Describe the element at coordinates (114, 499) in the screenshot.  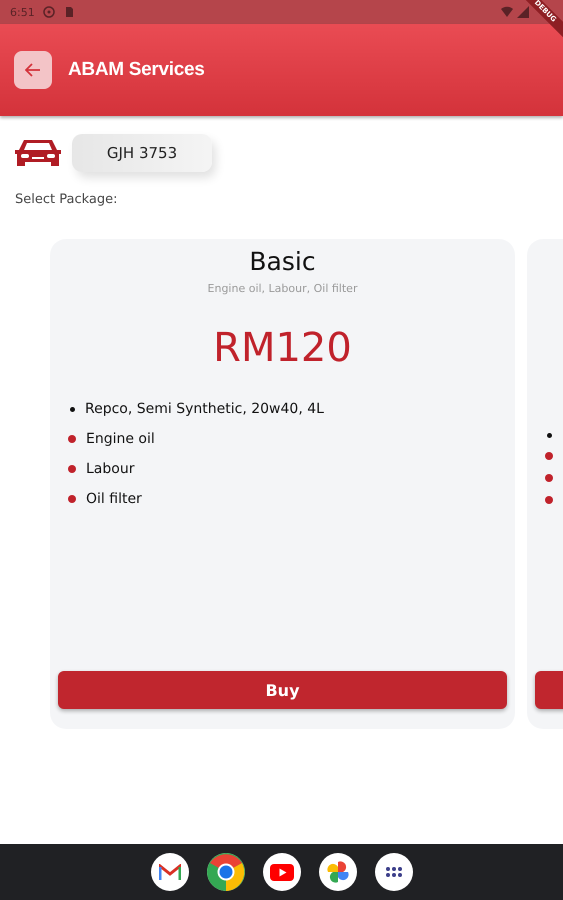
I see `package-item: Oil filter` at that location.